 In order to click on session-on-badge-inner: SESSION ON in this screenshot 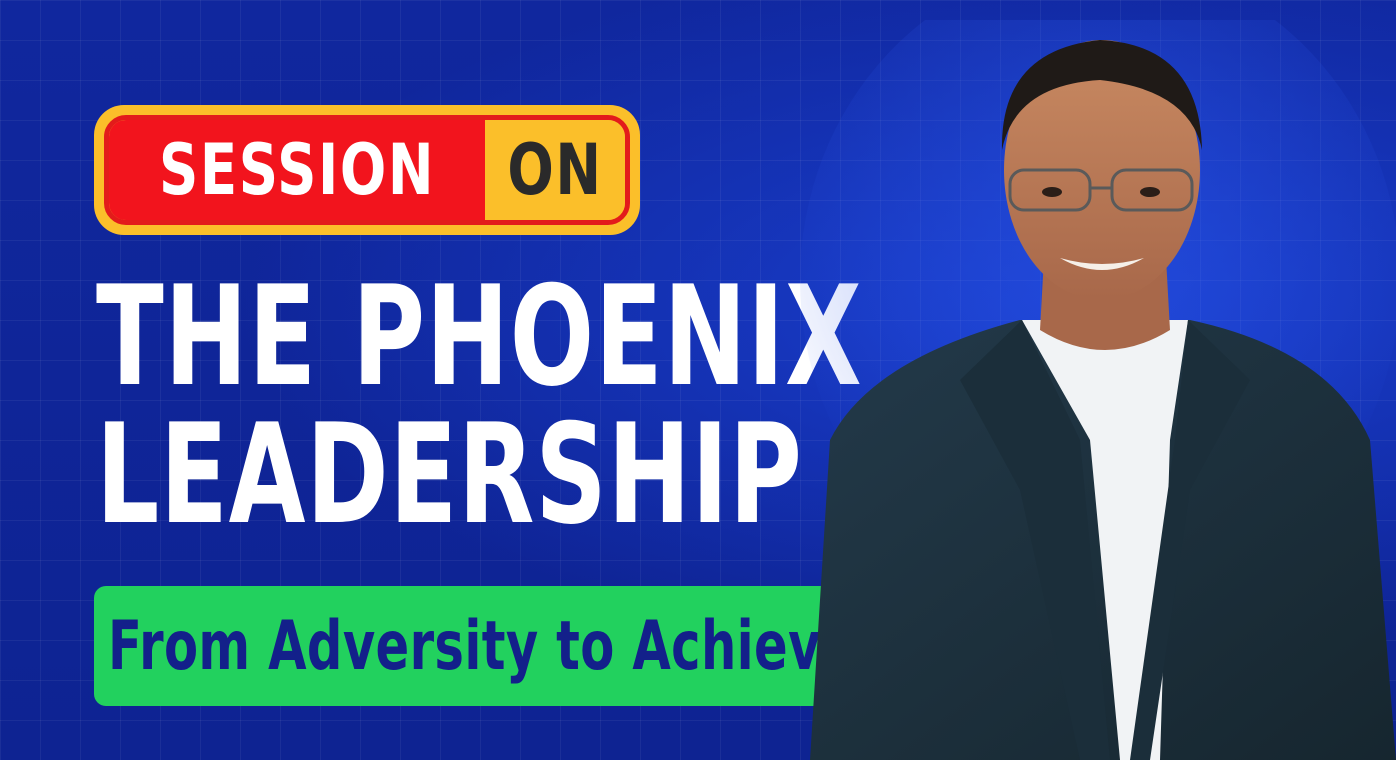, I will do `click(367, 170)`.